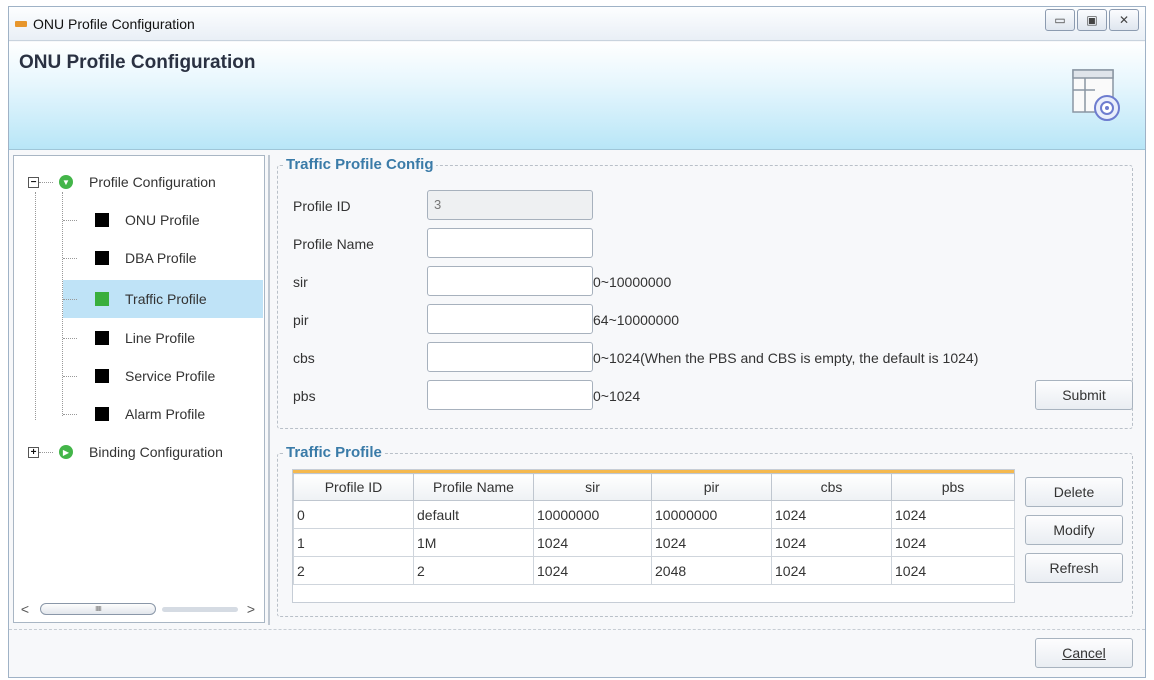 This screenshot has height=680, width=1154. What do you see at coordinates (1074, 568) in the screenshot?
I see `refresh-button: Refresh` at bounding box center [1074, 568].